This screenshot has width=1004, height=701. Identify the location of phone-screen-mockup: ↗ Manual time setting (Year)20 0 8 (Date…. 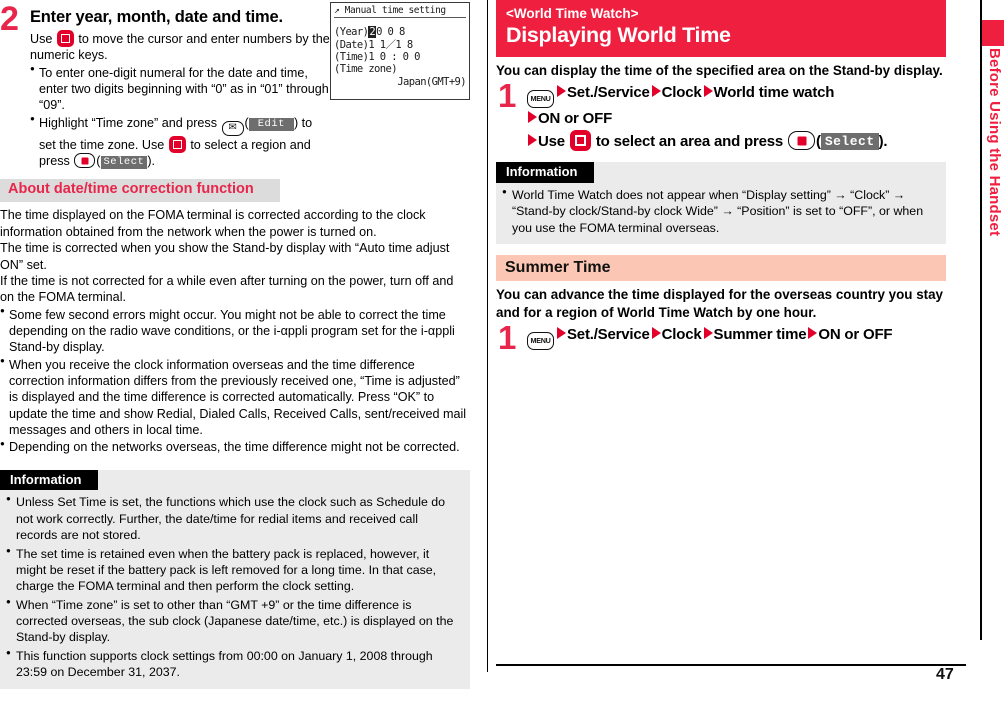
(400, 51).